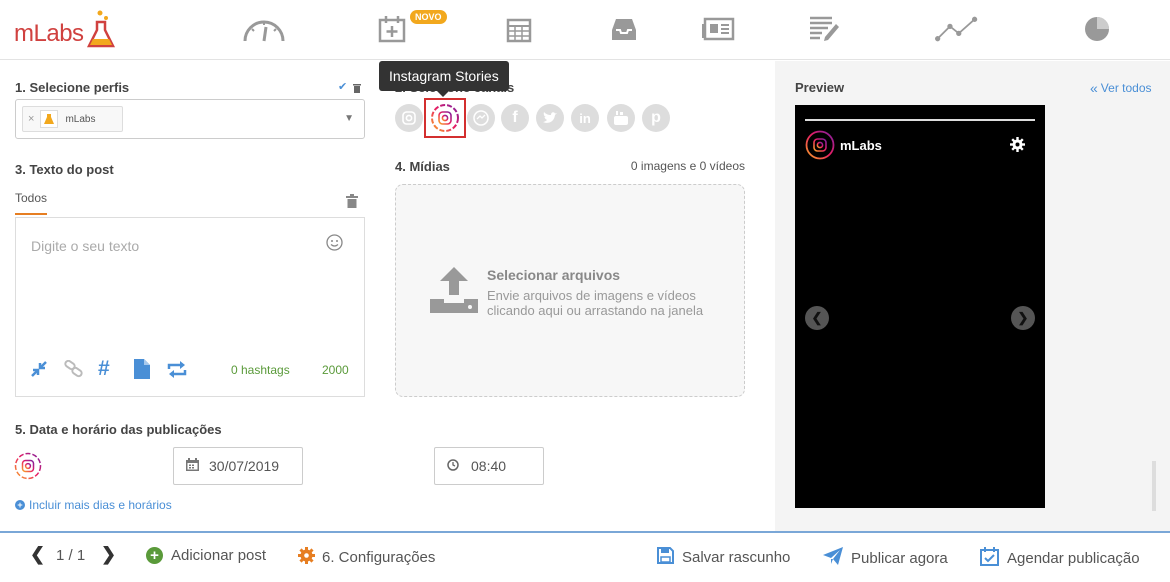  Describe the element at coordinates (1126, 88) in the screenshot. I see `see-all-label: Ver todos` at that location.